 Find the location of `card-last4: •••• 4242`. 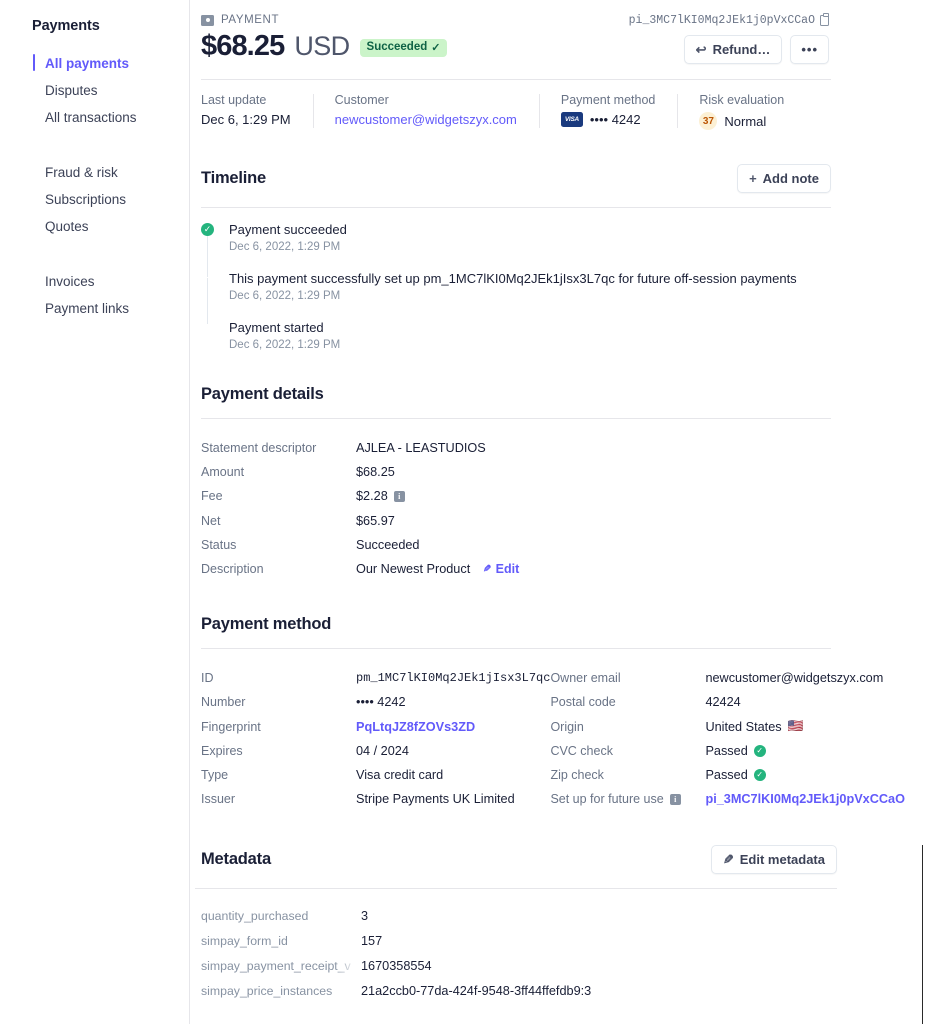

card-last4: •••• 4242 is located at coordinates (615, 119).